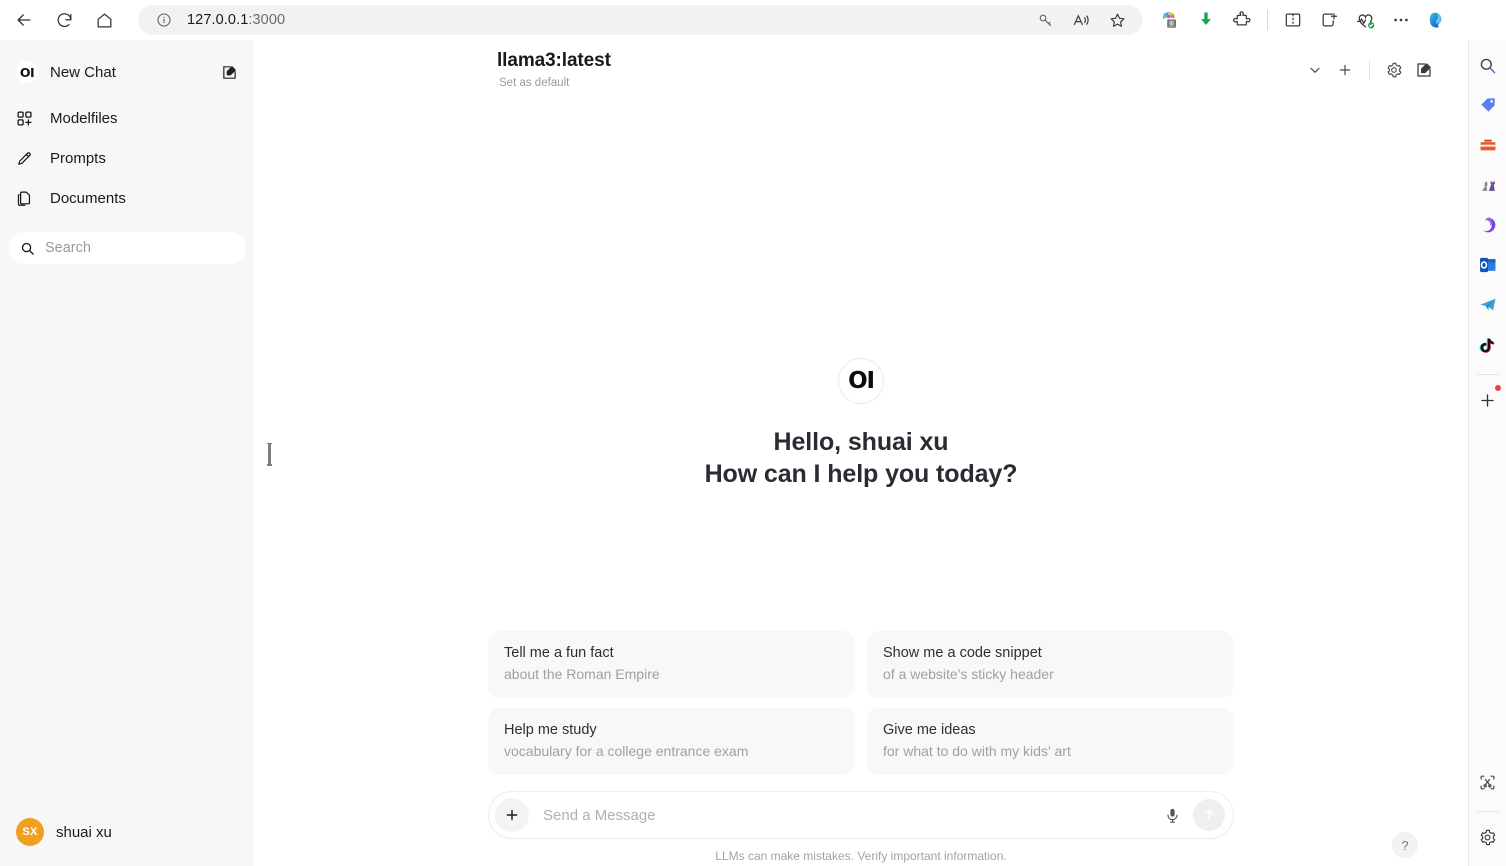 The height and width of the screenshot is (866, 1506). Describe the element at coordinates (1488, 265) in the screenshot. I see `outlook-icon` at that location.